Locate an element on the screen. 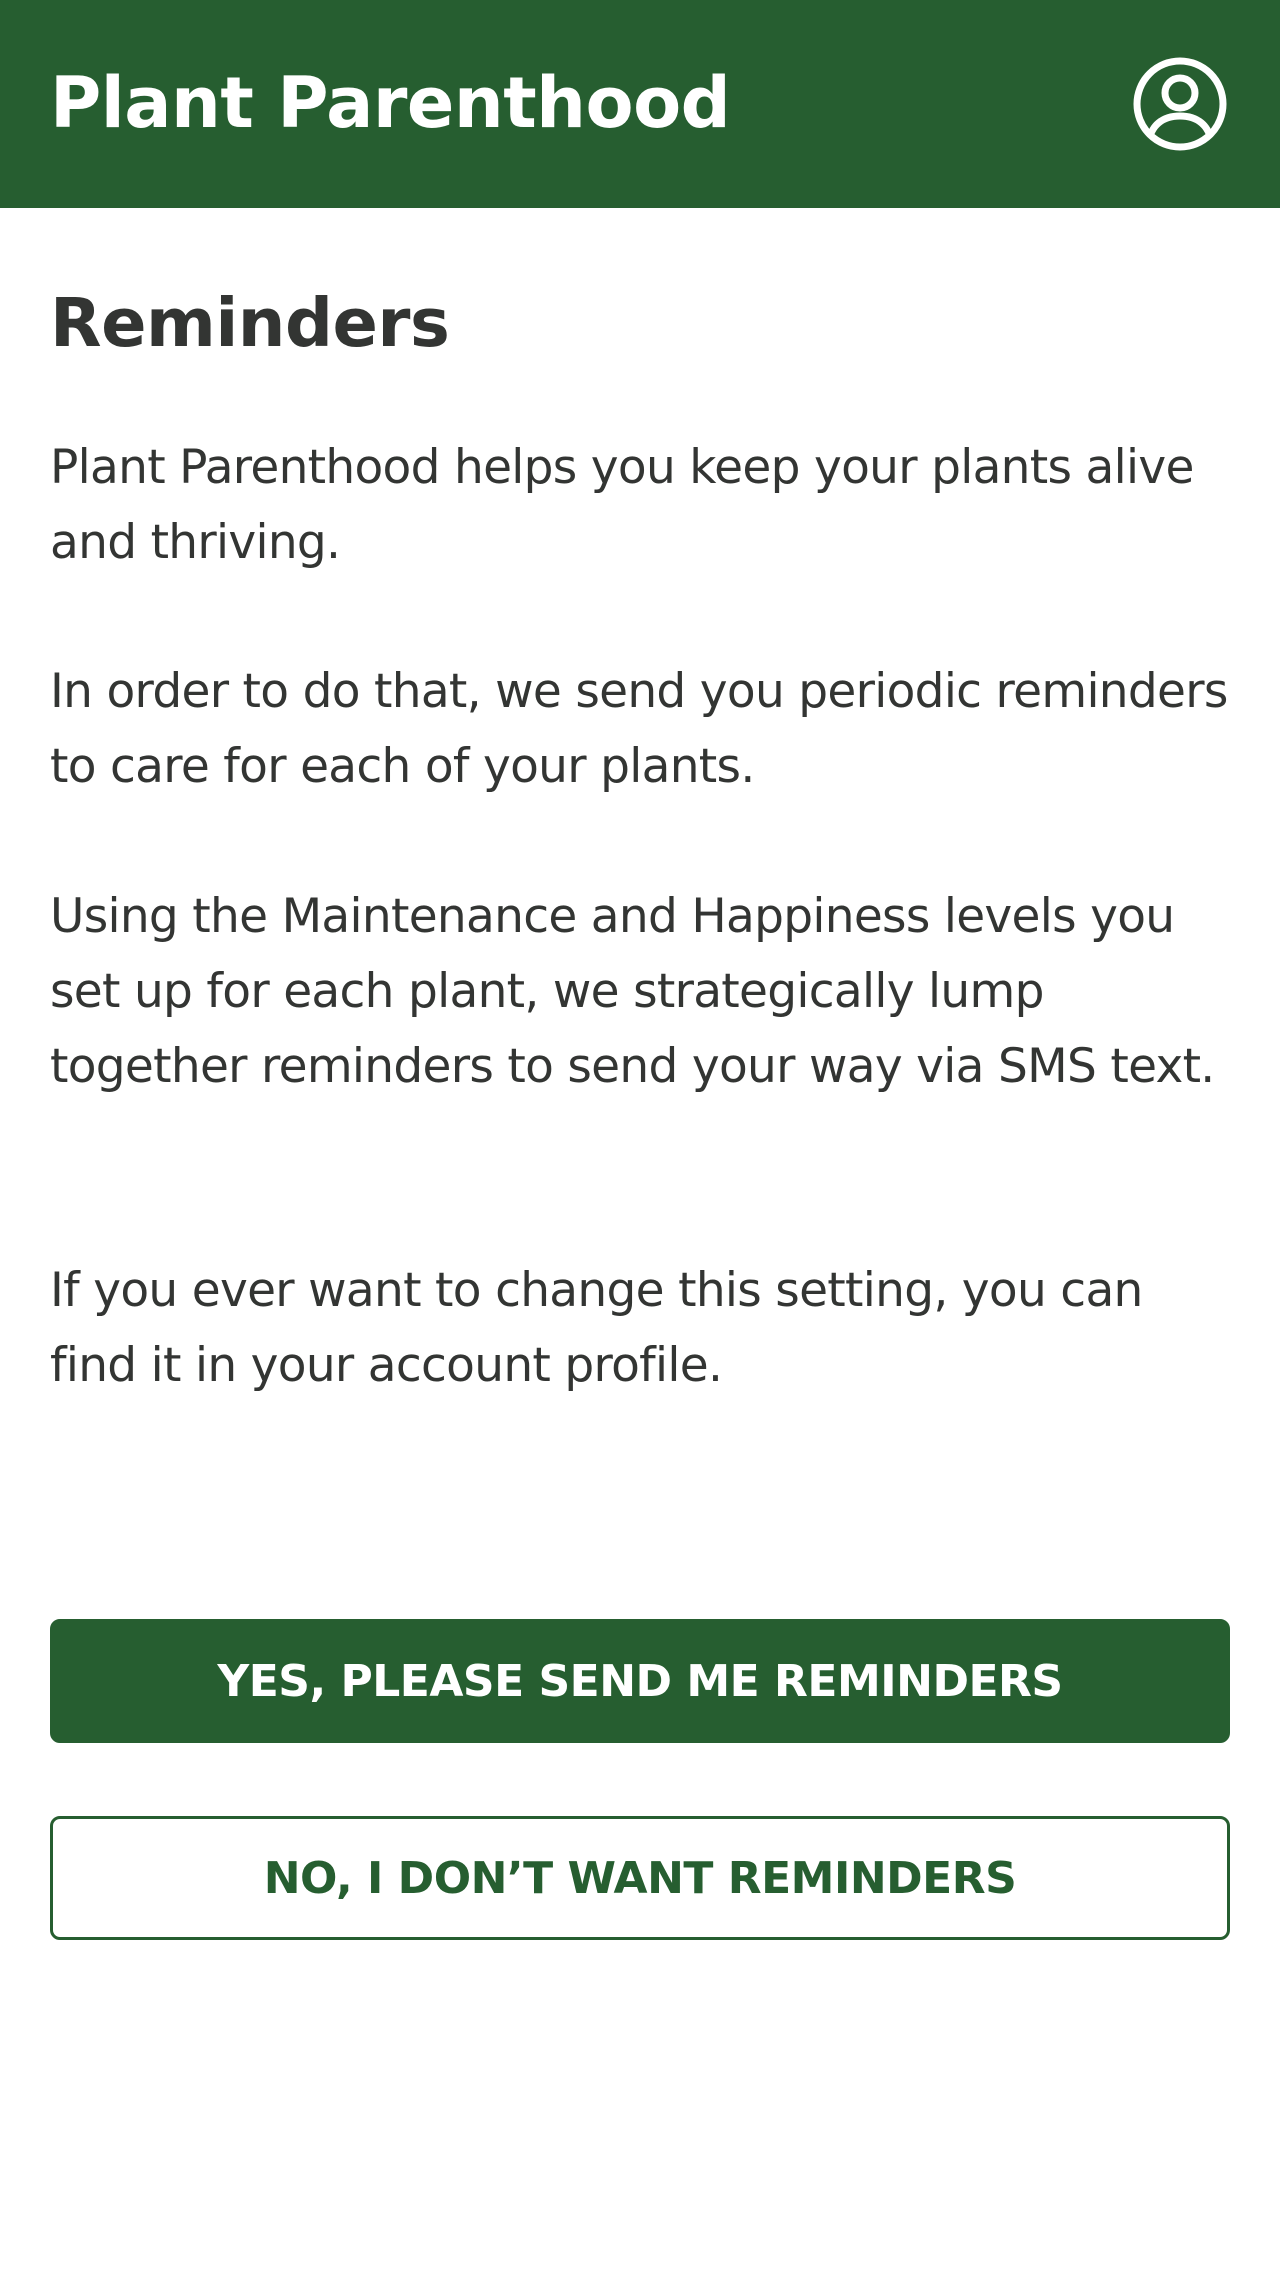 This screenshot has height=2277, width=1280. app-header: Plant Parenthood is located at coordinates (640, 104).